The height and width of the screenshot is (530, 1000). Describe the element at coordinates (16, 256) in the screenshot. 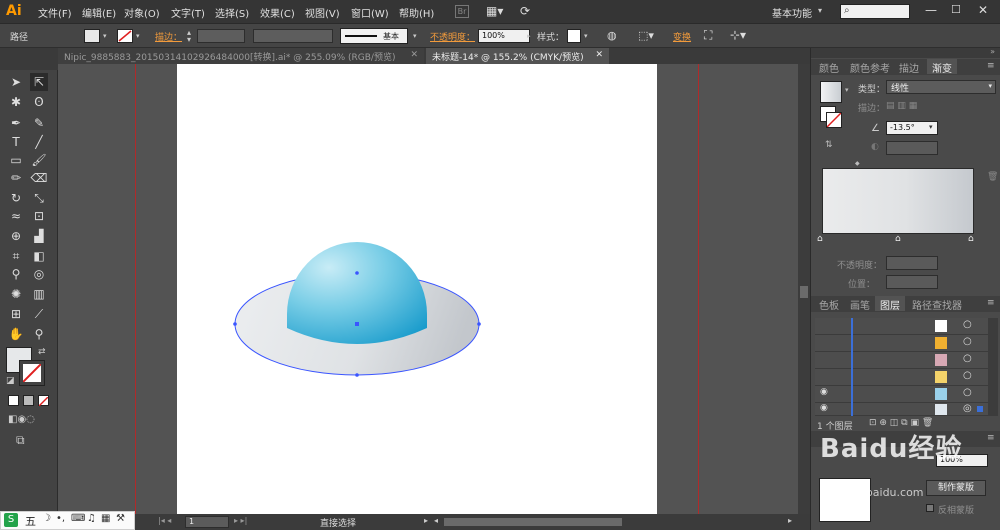

I see `mesh-tool-icon: ⌗` at that location.